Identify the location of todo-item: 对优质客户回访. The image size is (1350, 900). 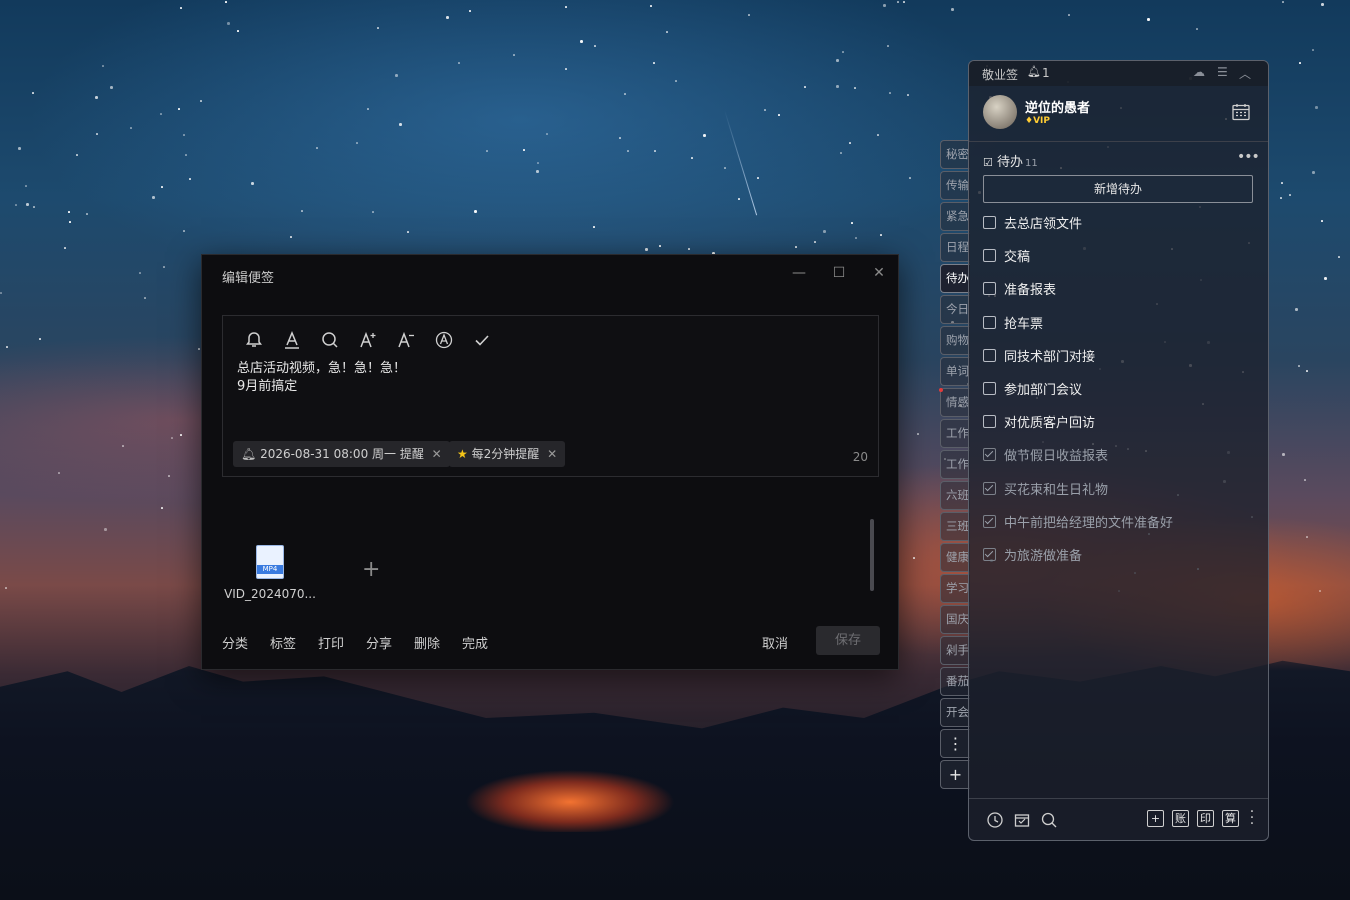
(1039, 424).